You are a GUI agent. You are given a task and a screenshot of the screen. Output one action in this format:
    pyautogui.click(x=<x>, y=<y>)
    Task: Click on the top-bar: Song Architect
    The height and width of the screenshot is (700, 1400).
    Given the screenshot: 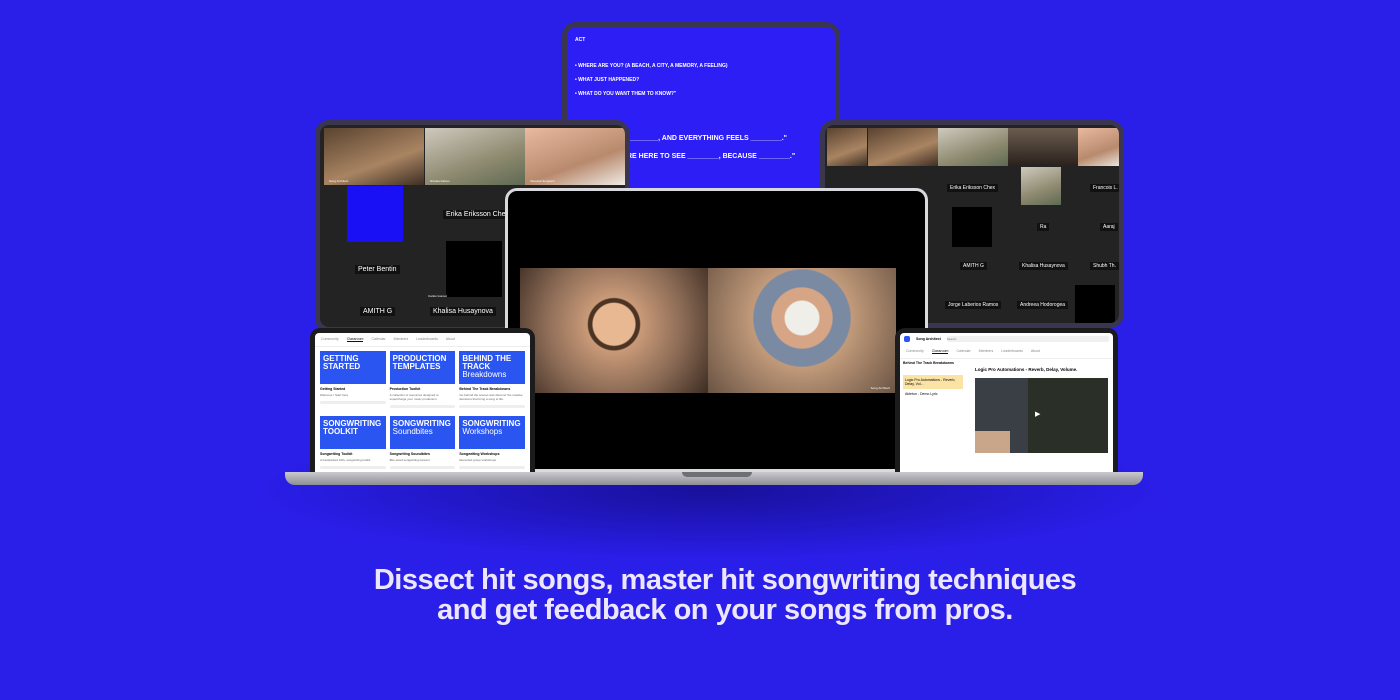 What is the action you would take?
    pyautogui.click(x=1006, y=339)
    